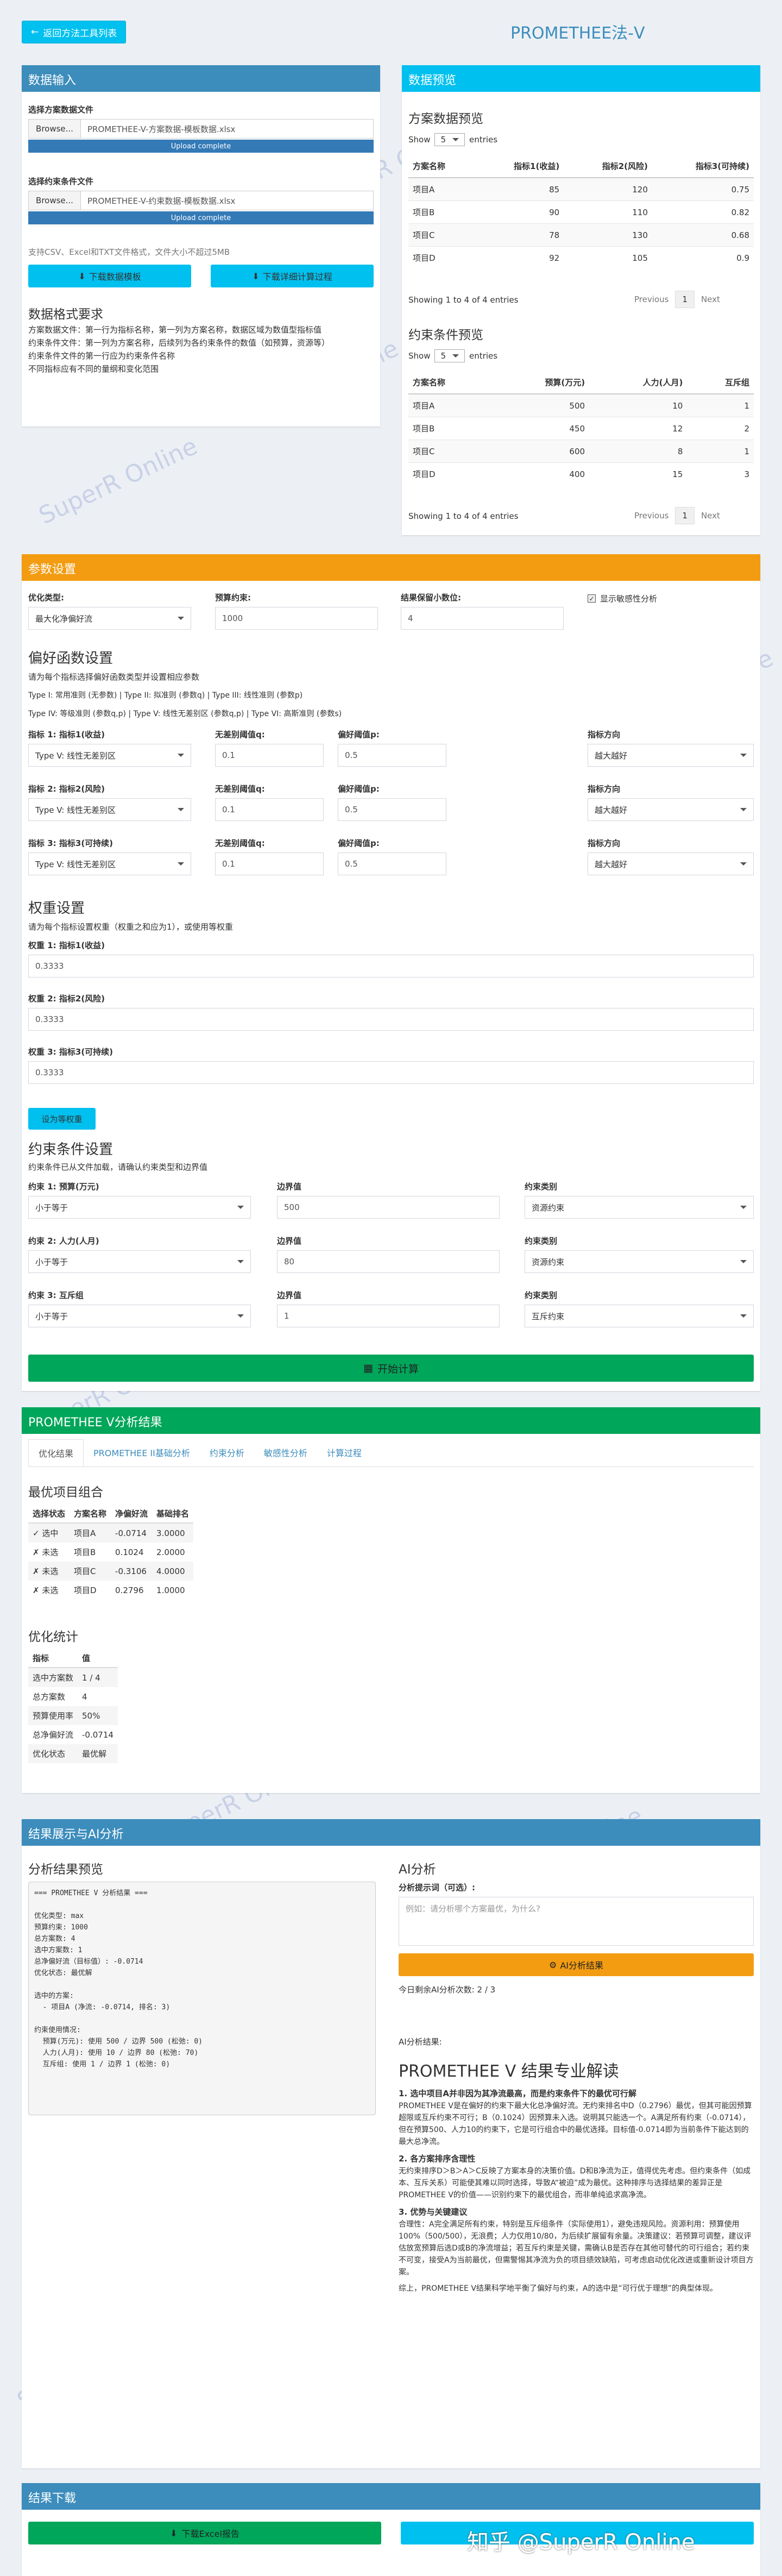  Describe the element at coordinates (73, 1696) in the screenshot. I see `table-row: 总方案数 4` at that location.